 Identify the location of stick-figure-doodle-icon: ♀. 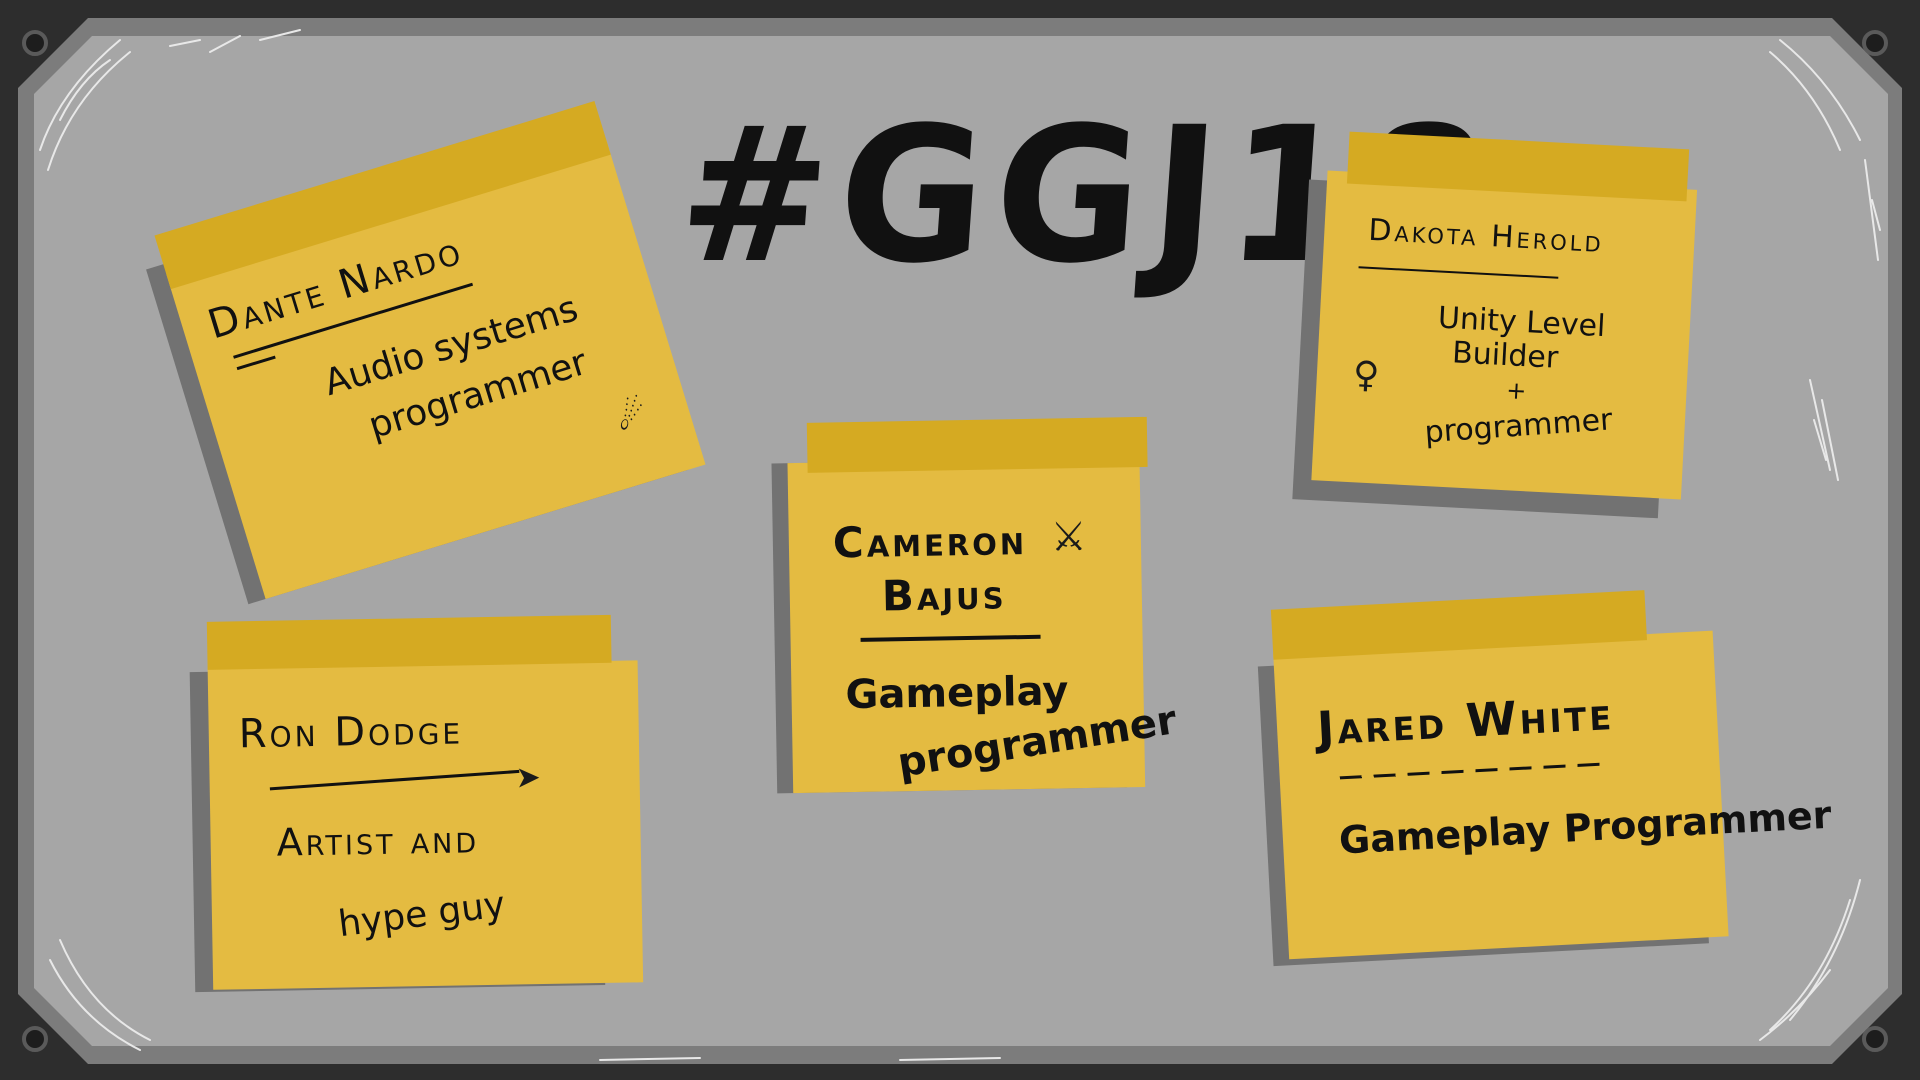
(1366, 375).